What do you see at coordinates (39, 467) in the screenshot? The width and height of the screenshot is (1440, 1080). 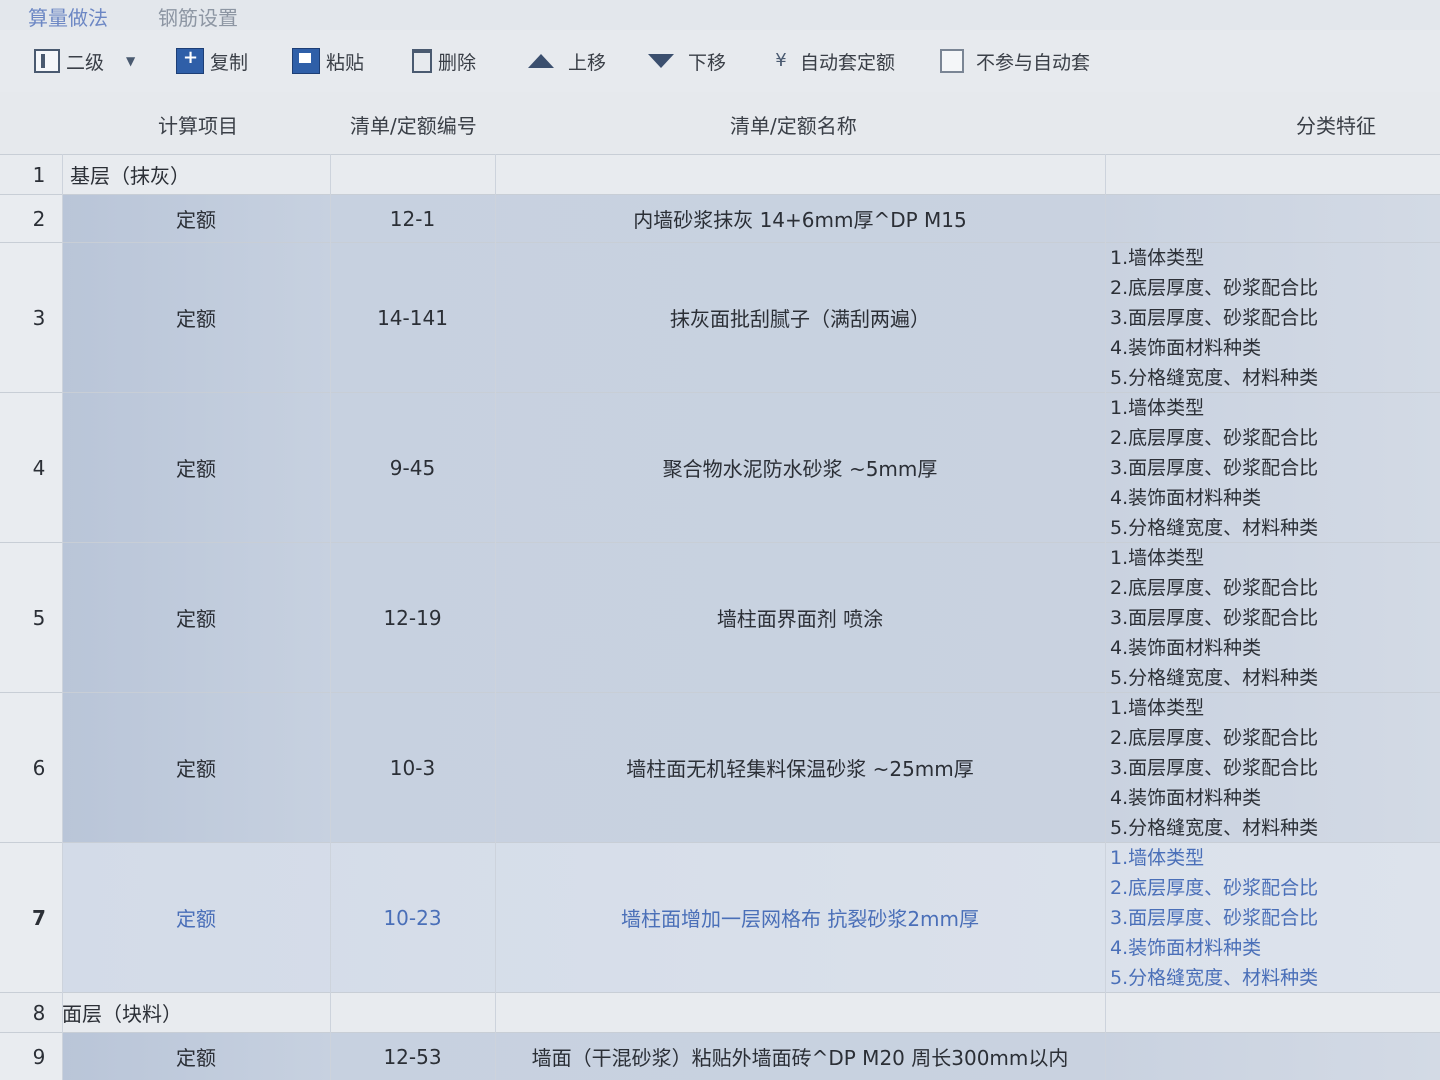 I see `row-number: 4` at bounding box center [39, 467].